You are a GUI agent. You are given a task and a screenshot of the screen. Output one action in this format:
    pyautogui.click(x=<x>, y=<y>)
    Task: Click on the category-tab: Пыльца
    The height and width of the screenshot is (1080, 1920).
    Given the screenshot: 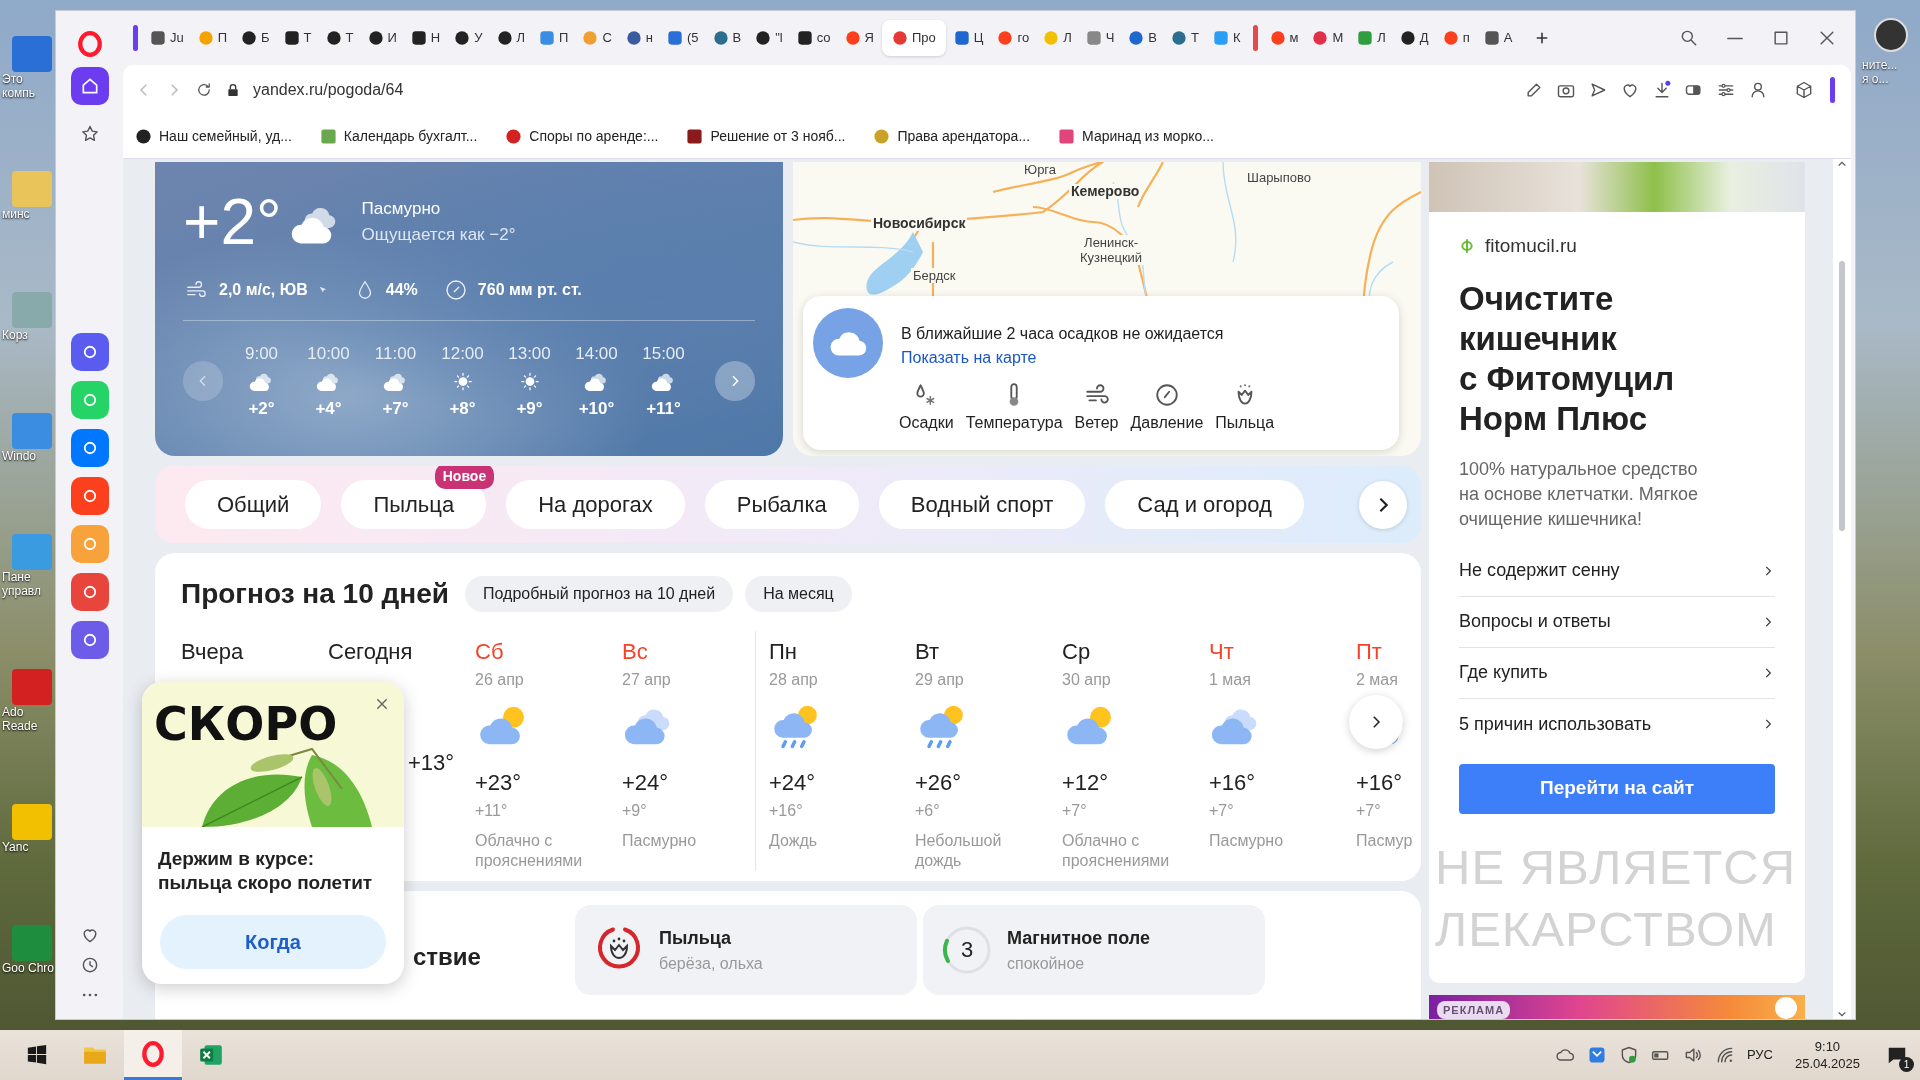 What is the action you would take?
    pyautogui.click(x=414, y=505)
    